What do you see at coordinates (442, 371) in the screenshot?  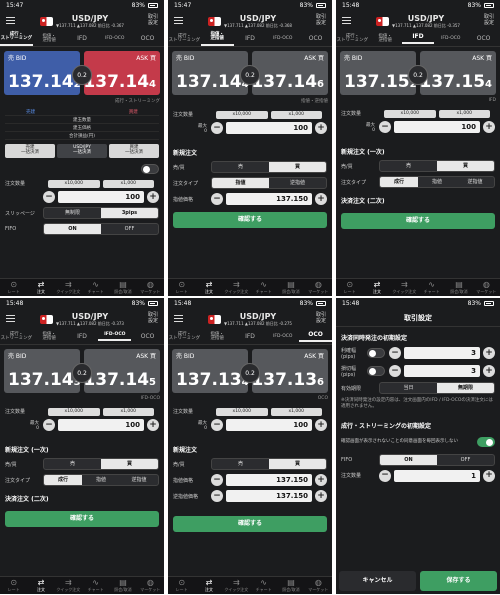 I see `loss-field: 3` at bounding box center [442, 371].